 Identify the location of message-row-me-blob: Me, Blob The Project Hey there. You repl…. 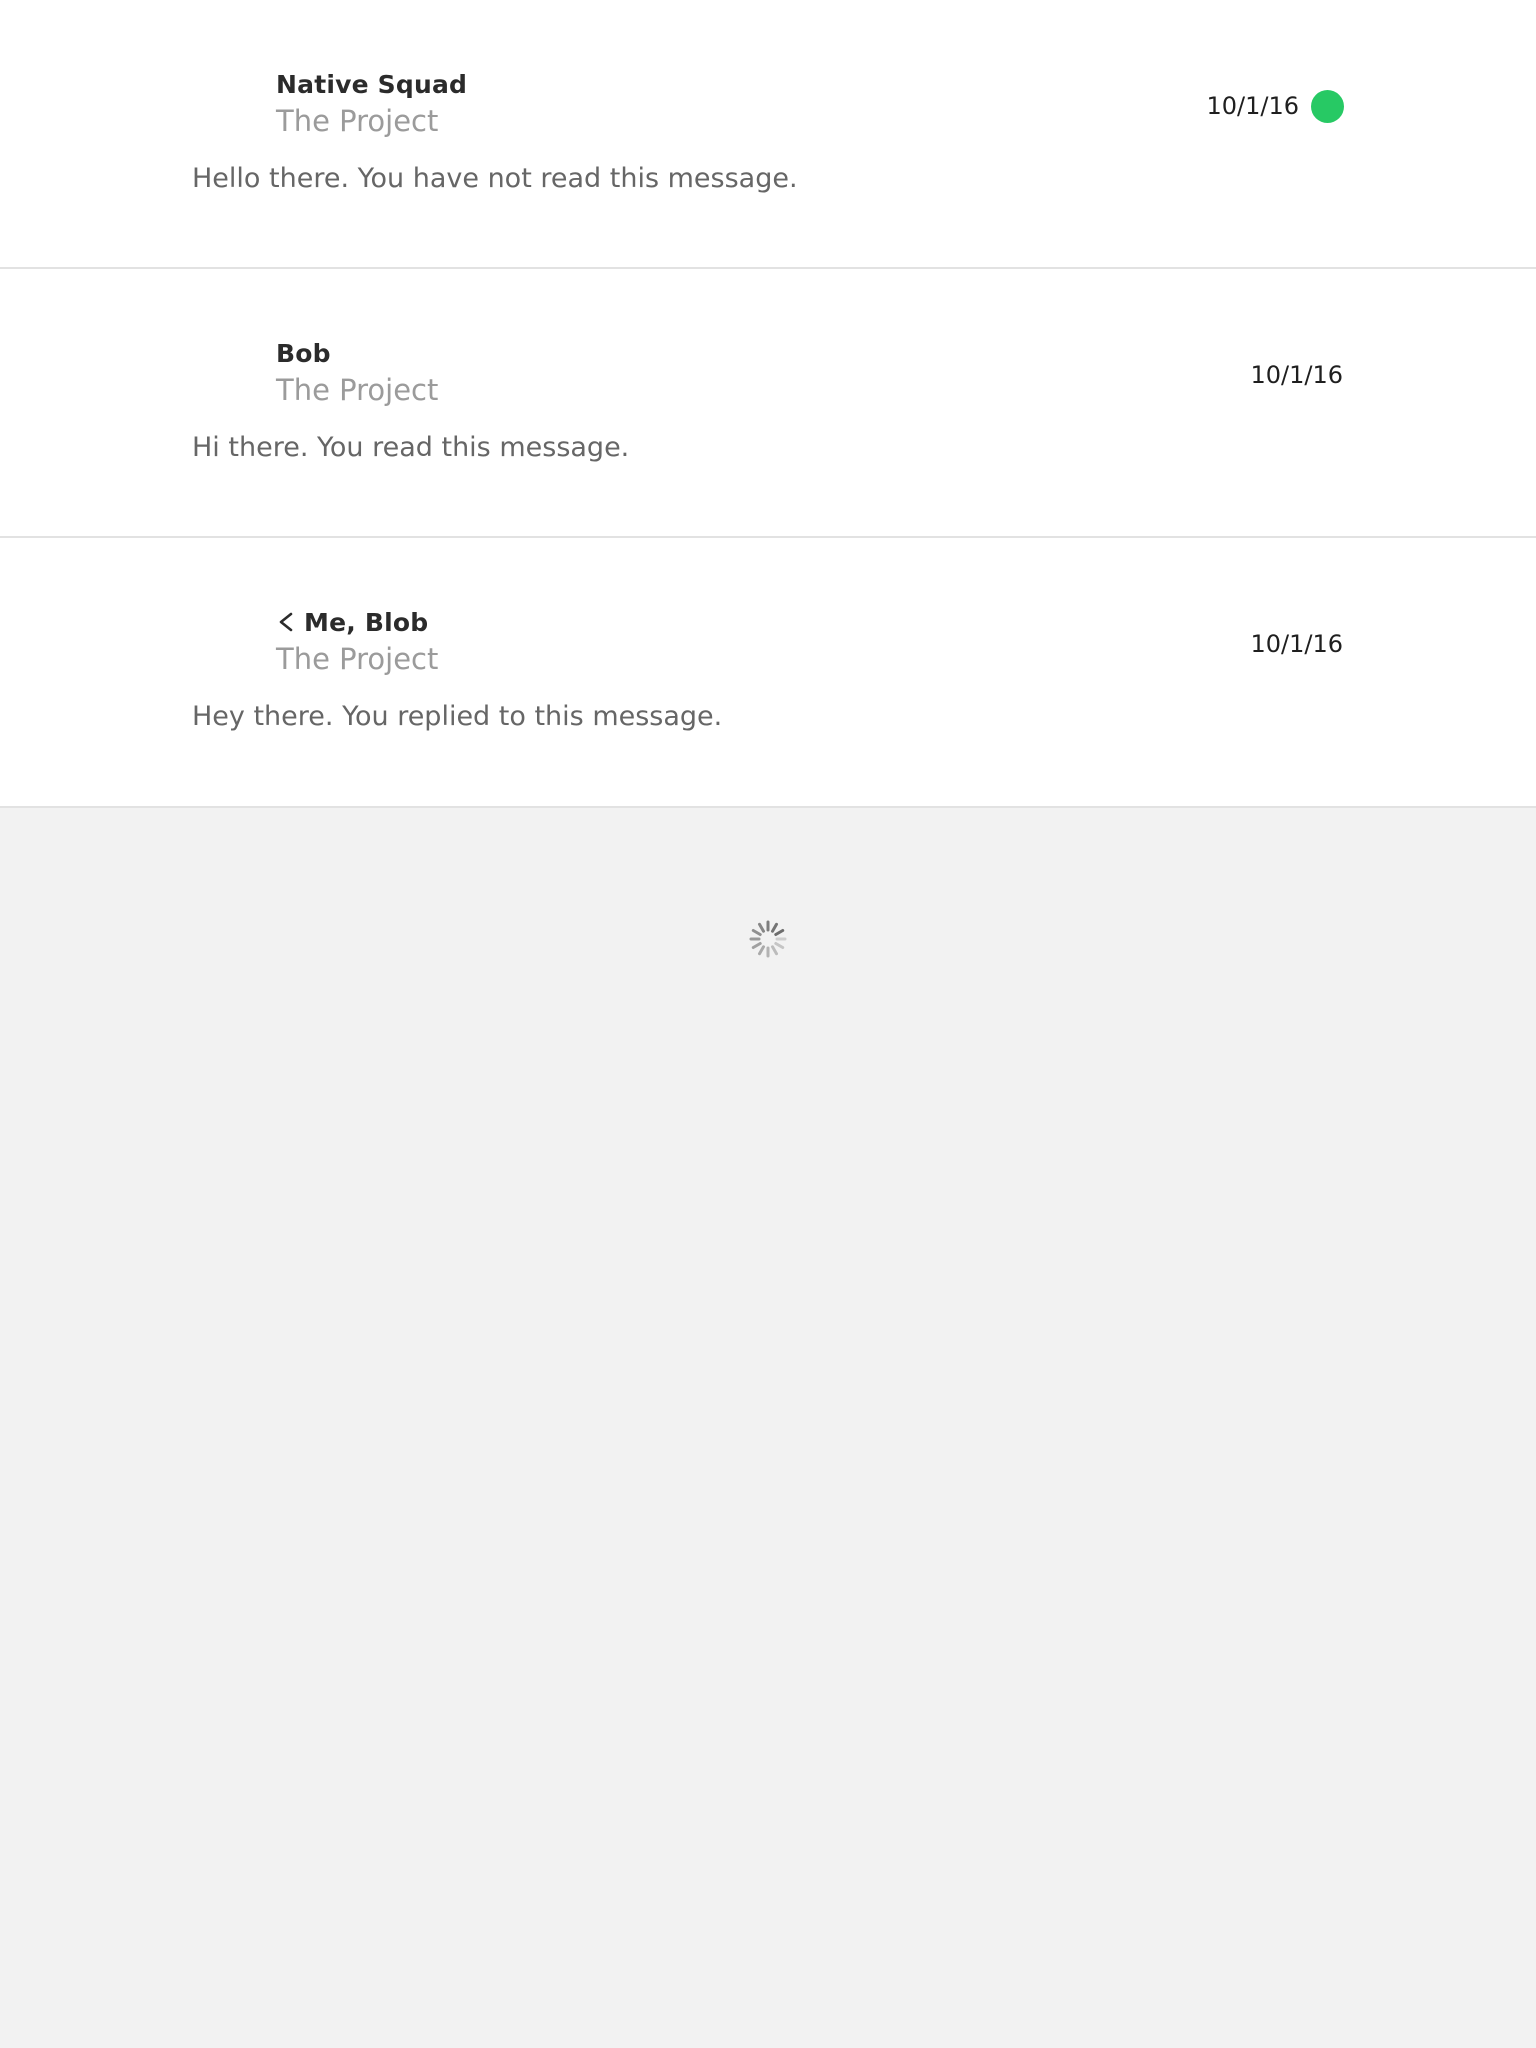
(768, 673).